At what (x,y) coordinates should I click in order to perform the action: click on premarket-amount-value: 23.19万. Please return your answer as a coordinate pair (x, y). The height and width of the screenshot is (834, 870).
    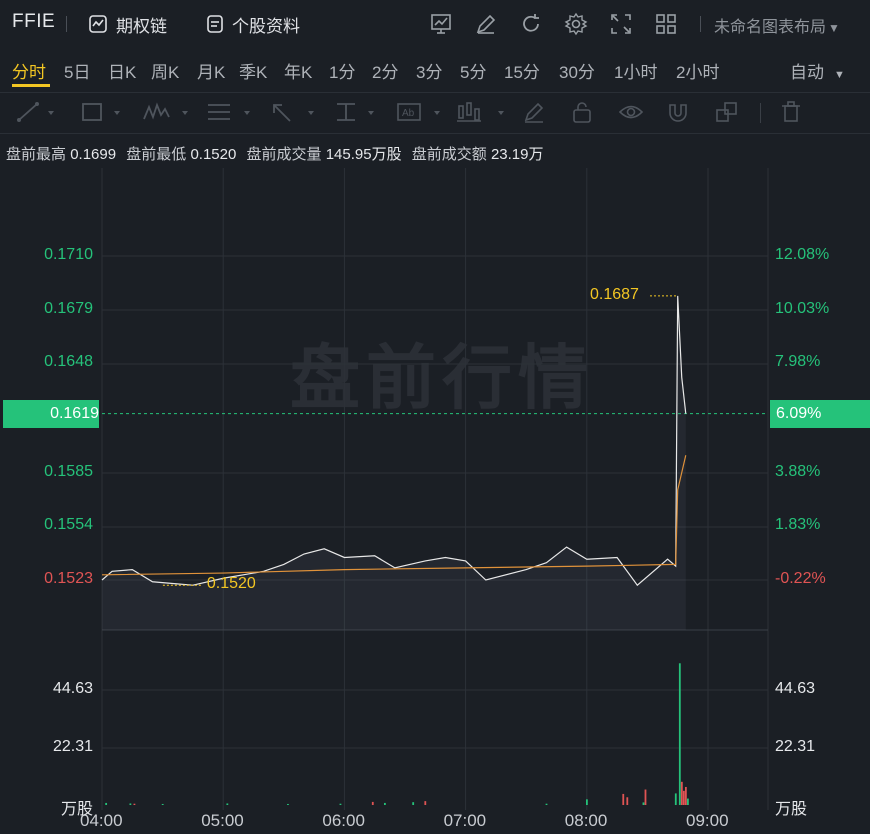
    Looking at the image, I should click on (517, 154).